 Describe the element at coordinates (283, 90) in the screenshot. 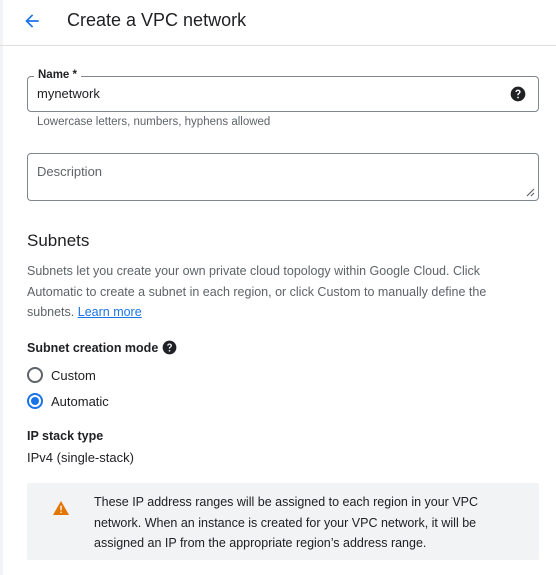

I see `name-field: Name * mynetwork` at that location.